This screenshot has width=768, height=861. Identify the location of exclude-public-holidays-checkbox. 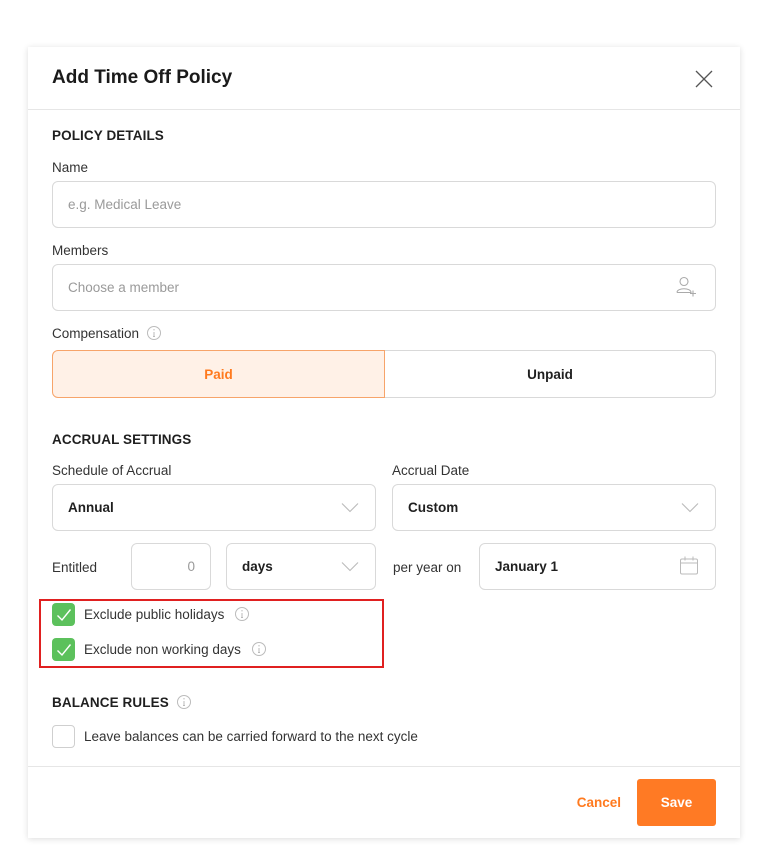
(63, 614).